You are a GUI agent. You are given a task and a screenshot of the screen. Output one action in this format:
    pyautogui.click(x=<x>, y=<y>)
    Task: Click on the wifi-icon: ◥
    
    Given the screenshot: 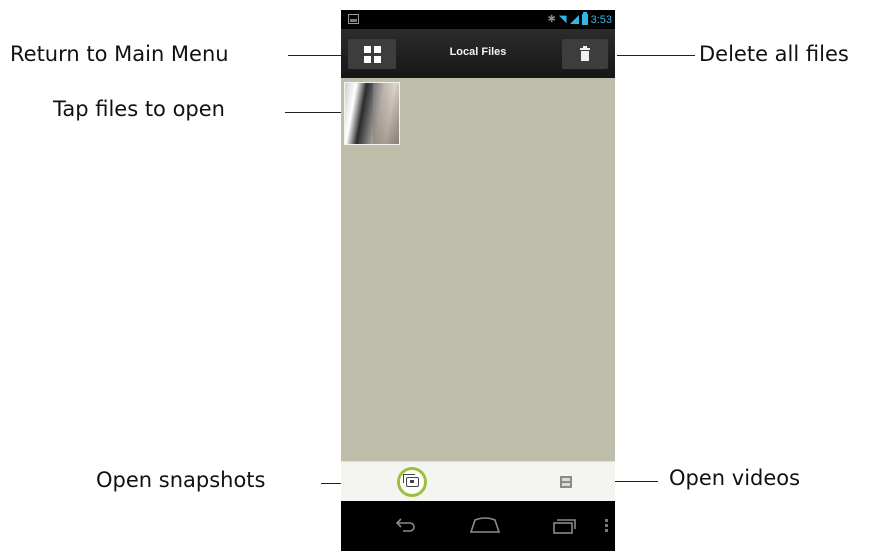 What is the action you would take?
    pyautogui.click(x=562, y=19)
    